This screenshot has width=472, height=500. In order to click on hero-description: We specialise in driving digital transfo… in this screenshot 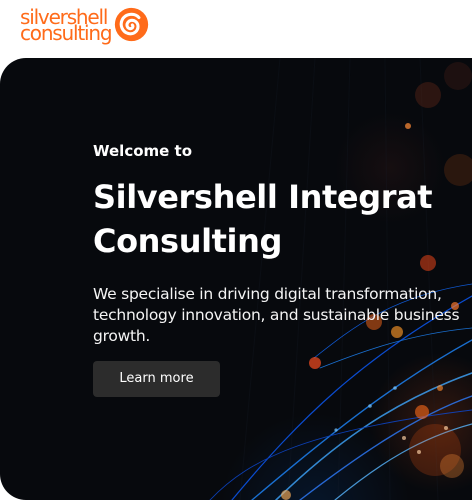, I will do `click(276, 315)`.